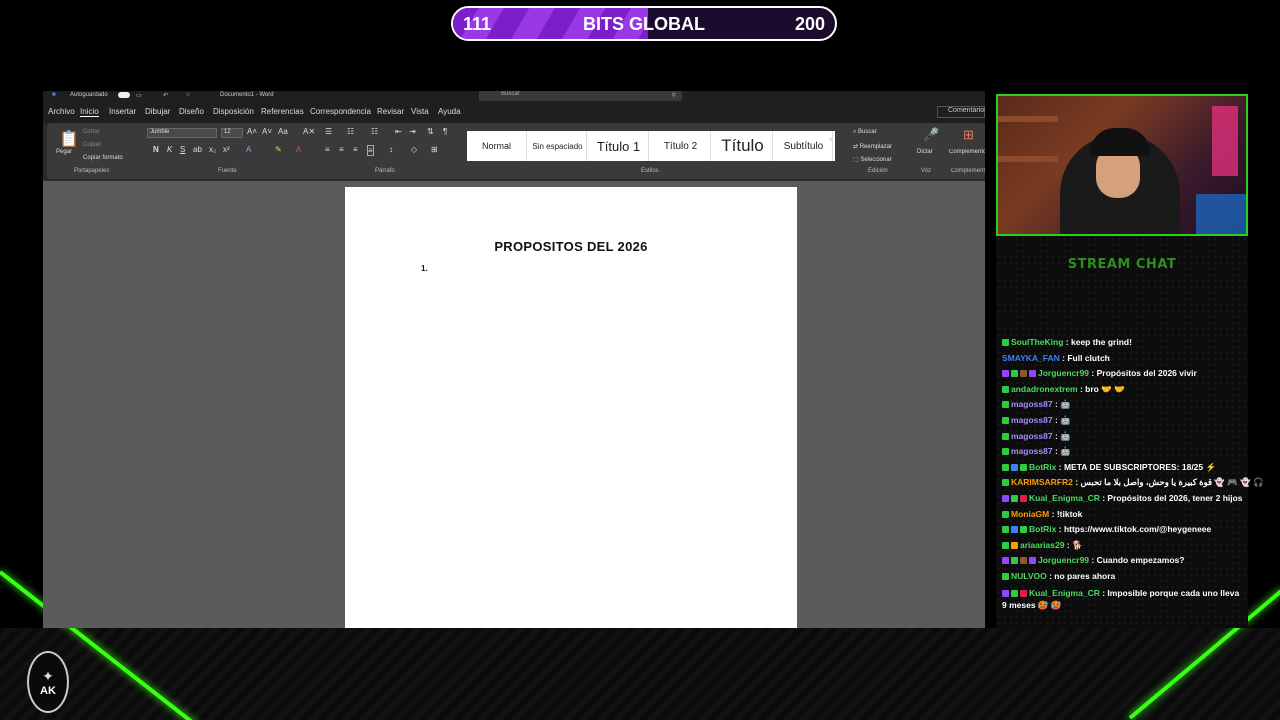 The width and height of the screenshot is (1280, 720). I want to click on chat-username: MoniaGM, so click(1030, 514).